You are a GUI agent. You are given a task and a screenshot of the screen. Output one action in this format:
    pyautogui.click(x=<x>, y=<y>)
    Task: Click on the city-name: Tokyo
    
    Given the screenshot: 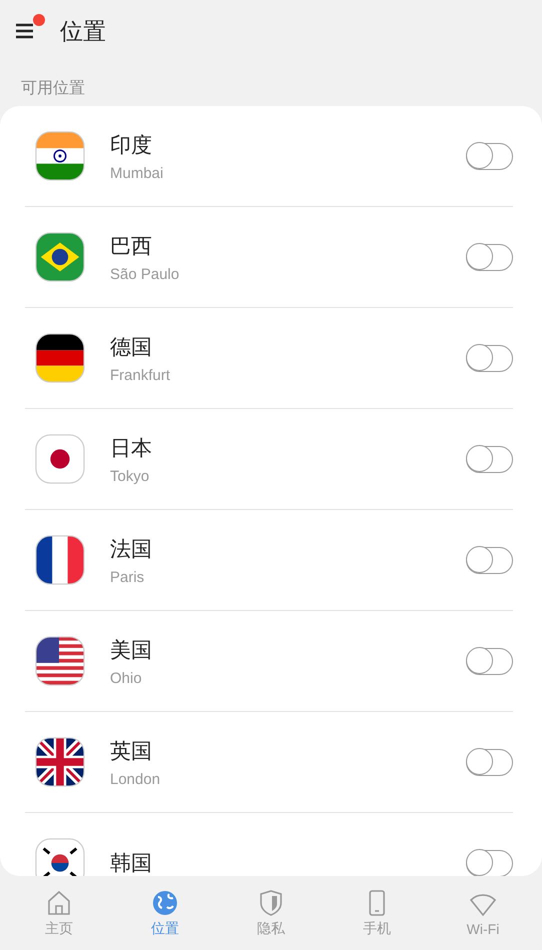 What is the action you would take?
    pyautogui.click(x=130, y=476)
    